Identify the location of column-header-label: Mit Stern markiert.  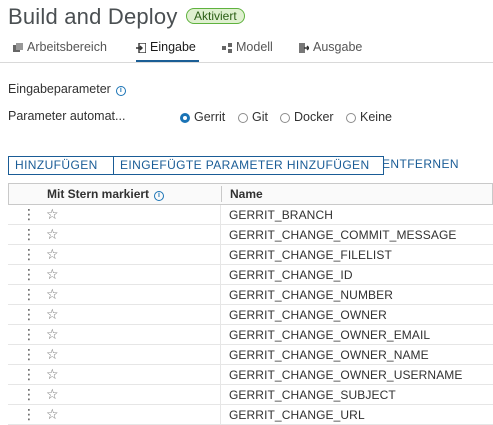
(98, 194).